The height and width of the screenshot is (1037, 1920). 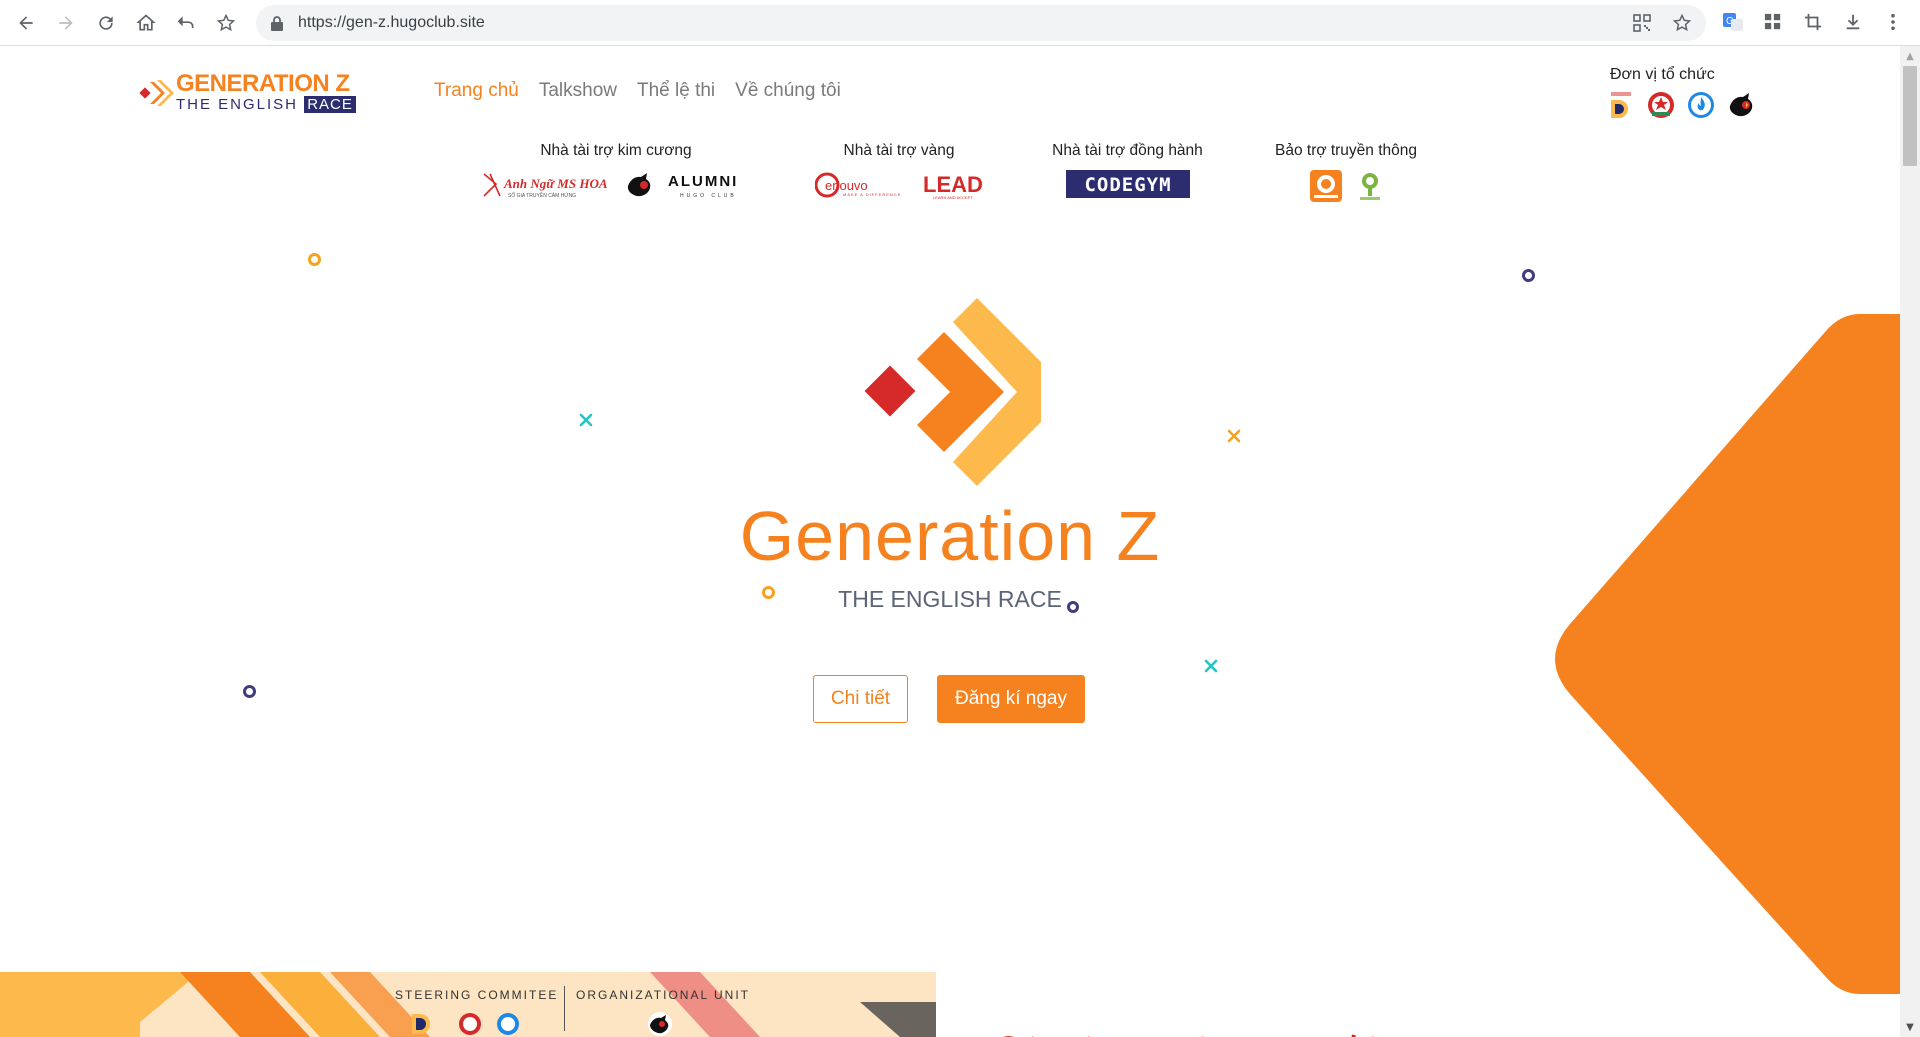 I want to click on sponsor-group-companion: Nhà tài trợ đồng hành CODEGYM, so click(x=1127, y=170).